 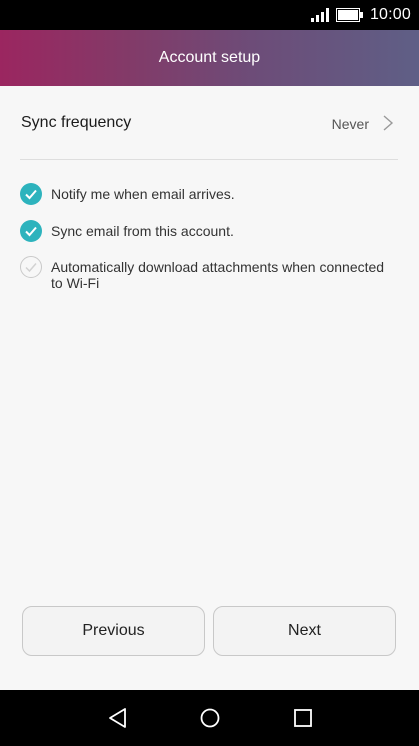 I want to click on recents-icon, so click(x=303, y=718).